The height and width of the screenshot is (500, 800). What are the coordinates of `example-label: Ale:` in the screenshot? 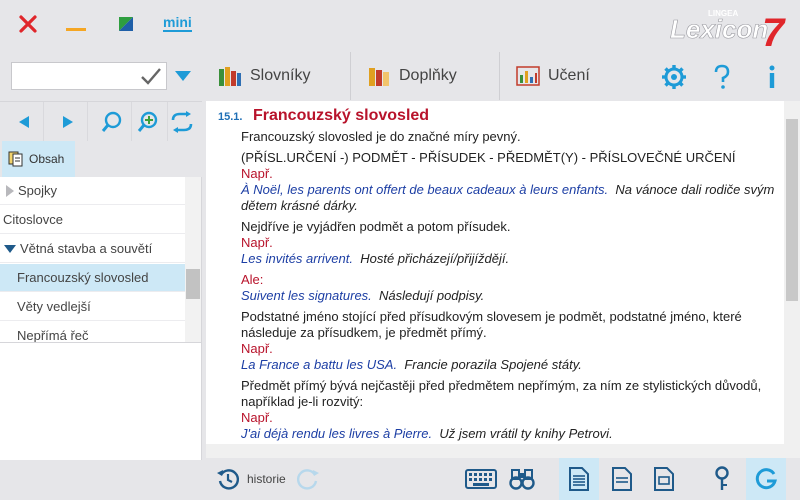 It's located at (252, 279).